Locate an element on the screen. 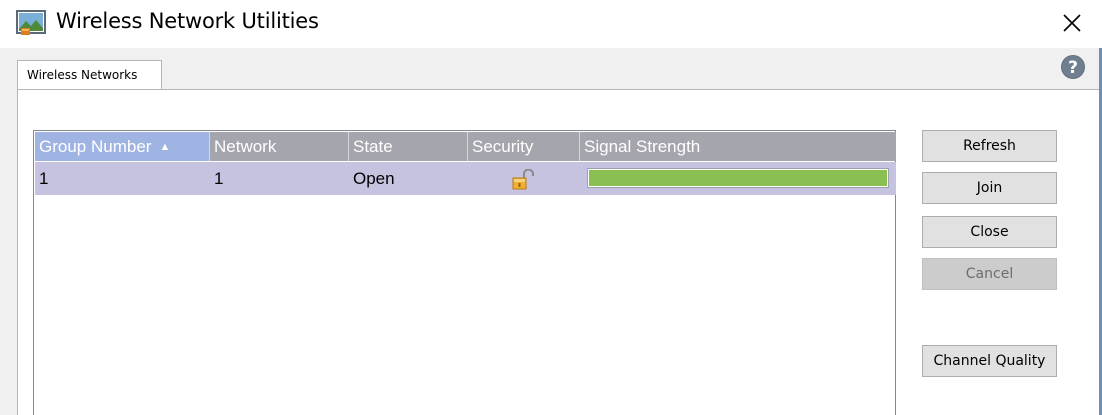 The height and width of the screenshot is (415, 1102). signal-strength-bar is located at coordinates (738, 178).